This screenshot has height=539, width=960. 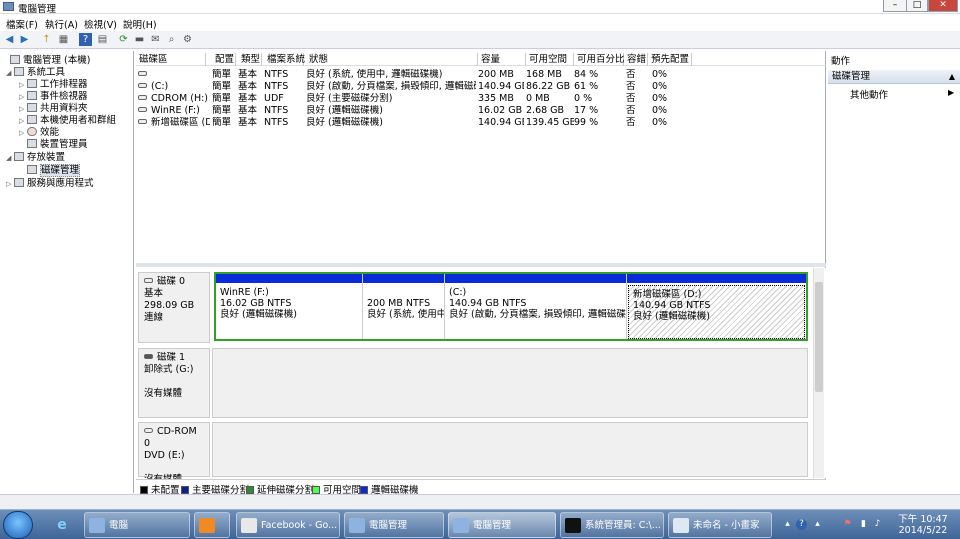 What do you see at coordinates (344, 122) in the screenshot?
I see `table-cell: 良好 (邏輯磁碟機)` at bounding box center [344, 122].